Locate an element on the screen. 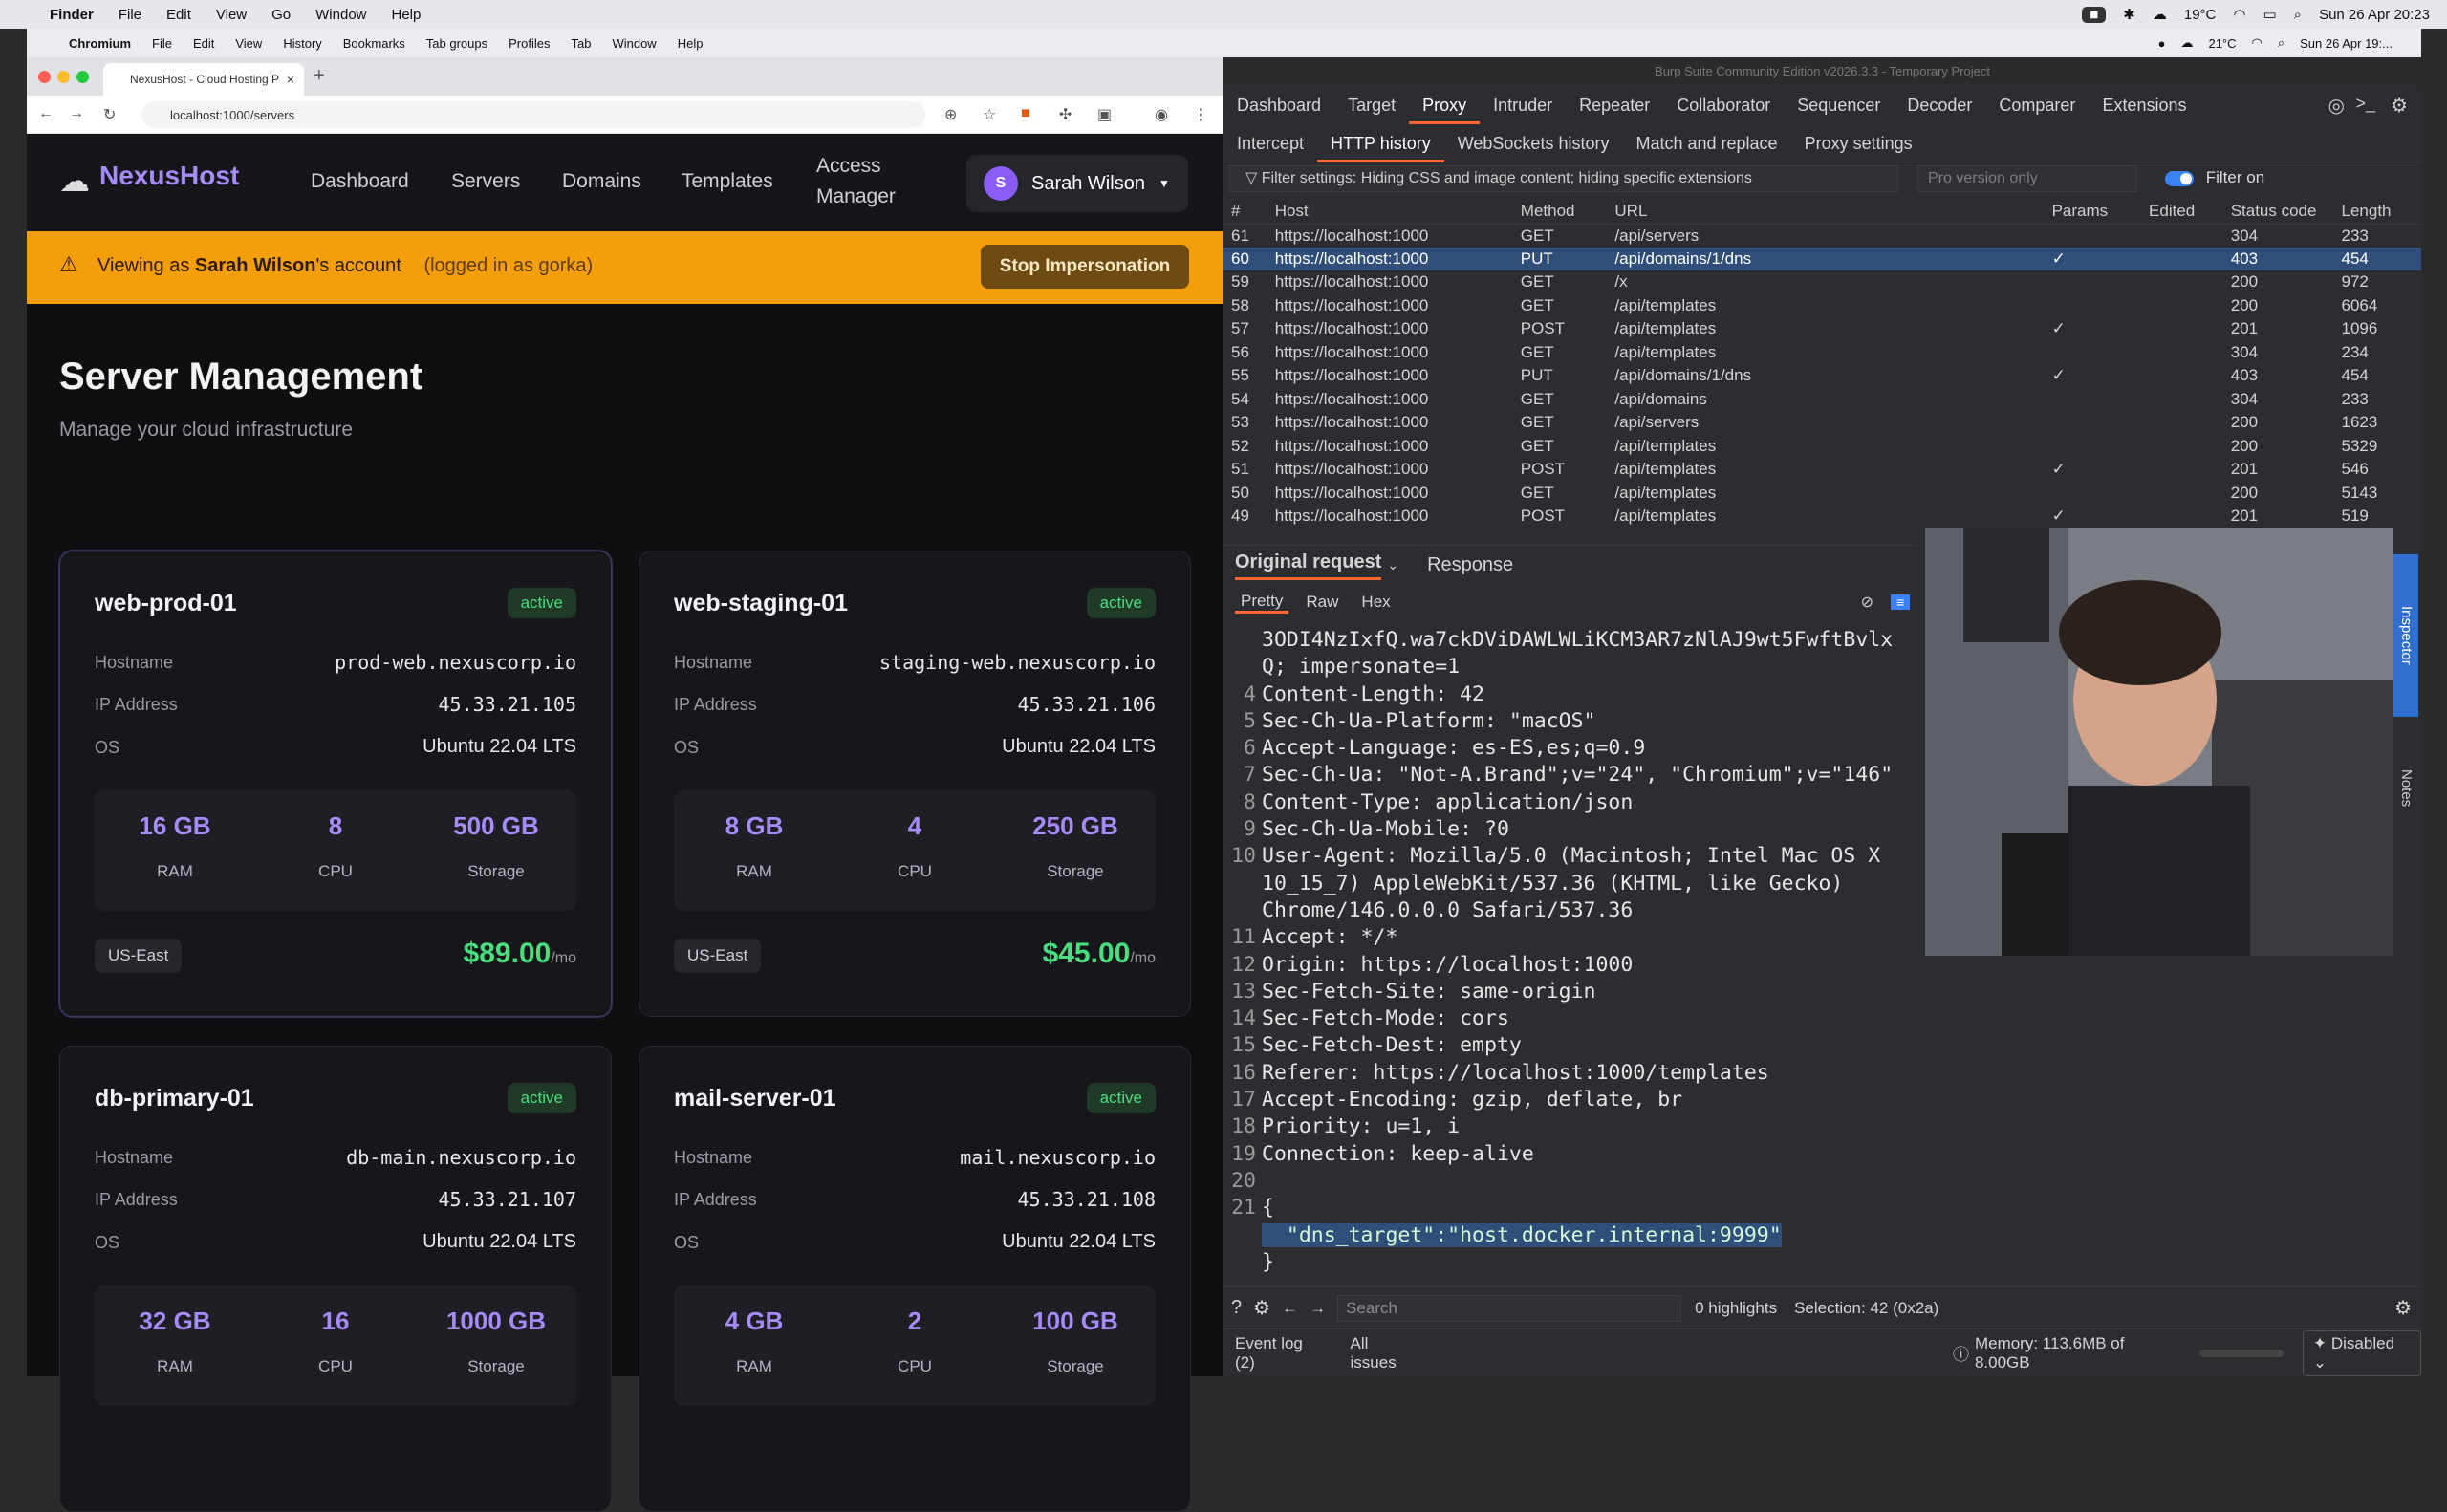 Image resolution: width=2447 pixels, height=1512 pixels. temperature: 21°C is located at coordinates (2222, 43).